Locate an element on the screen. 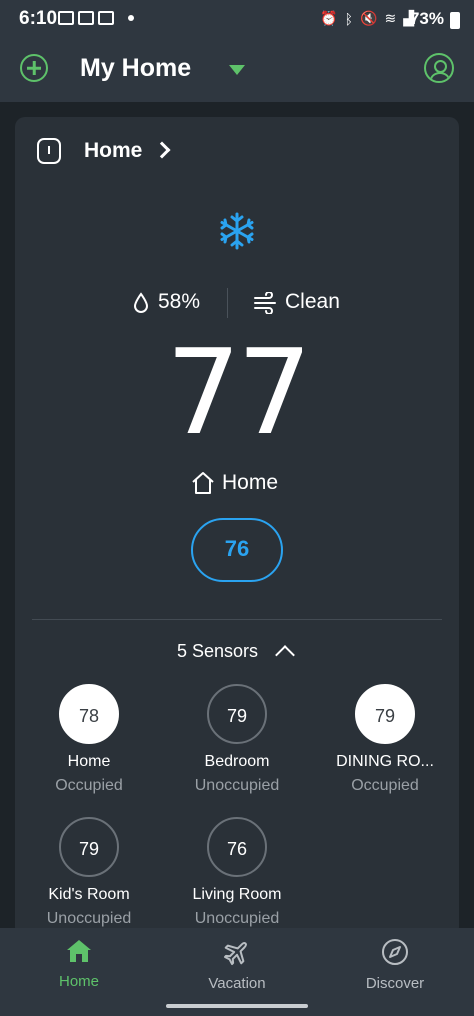  sensor-name: Bedroom is located at coordinates (237, 761).